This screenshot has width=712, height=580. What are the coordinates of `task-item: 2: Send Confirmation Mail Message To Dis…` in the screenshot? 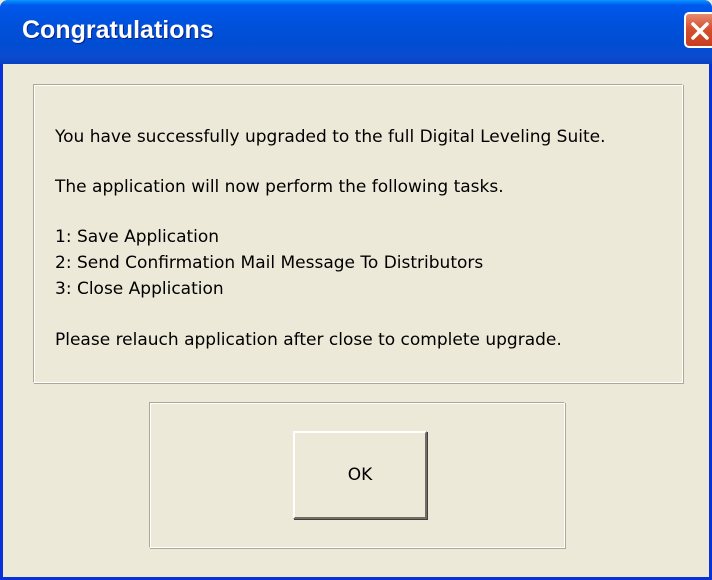 It's located at (269, 263).